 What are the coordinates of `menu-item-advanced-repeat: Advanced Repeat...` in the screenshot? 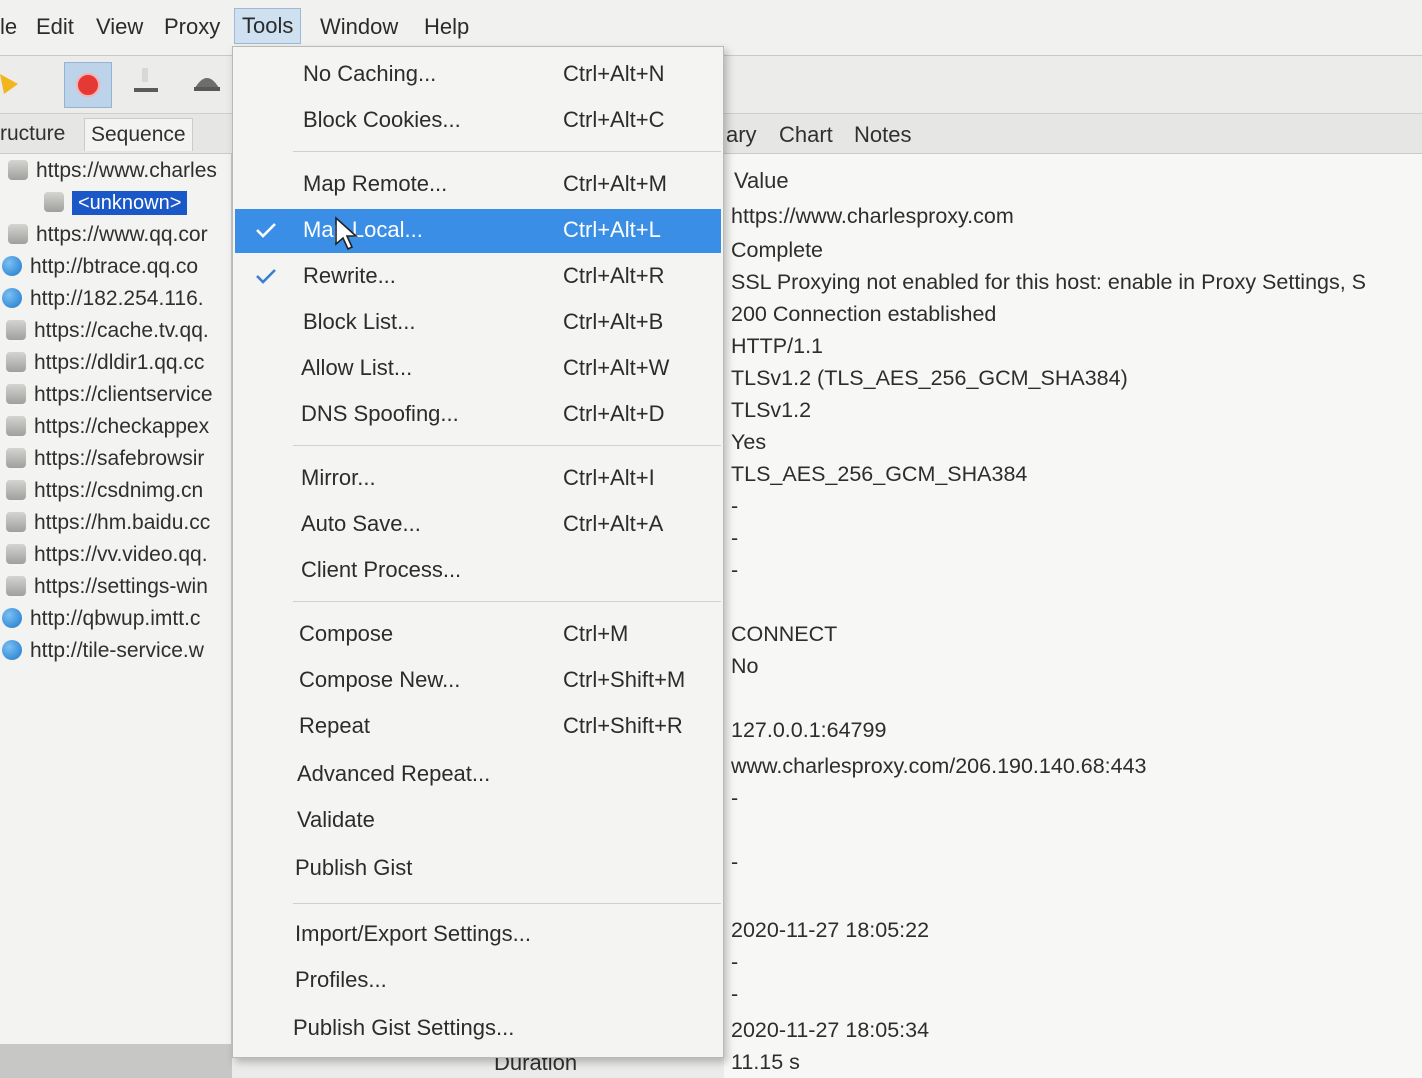 It's located at (478, 775).